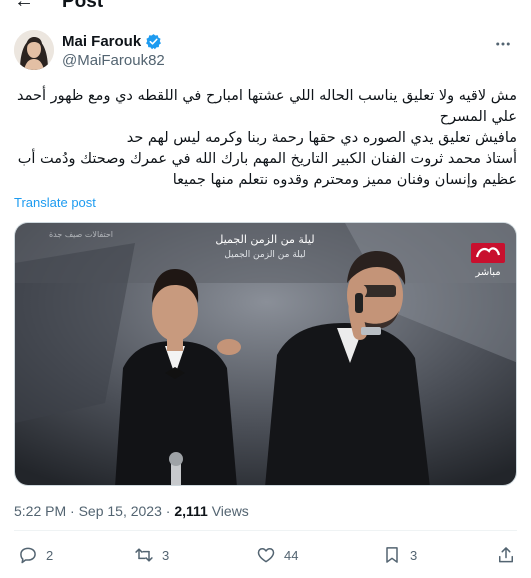 The height and width of the screenshot is (578, 531). I want to click on media-side-text: احتفالات صيف جدة, so click(81, 234).